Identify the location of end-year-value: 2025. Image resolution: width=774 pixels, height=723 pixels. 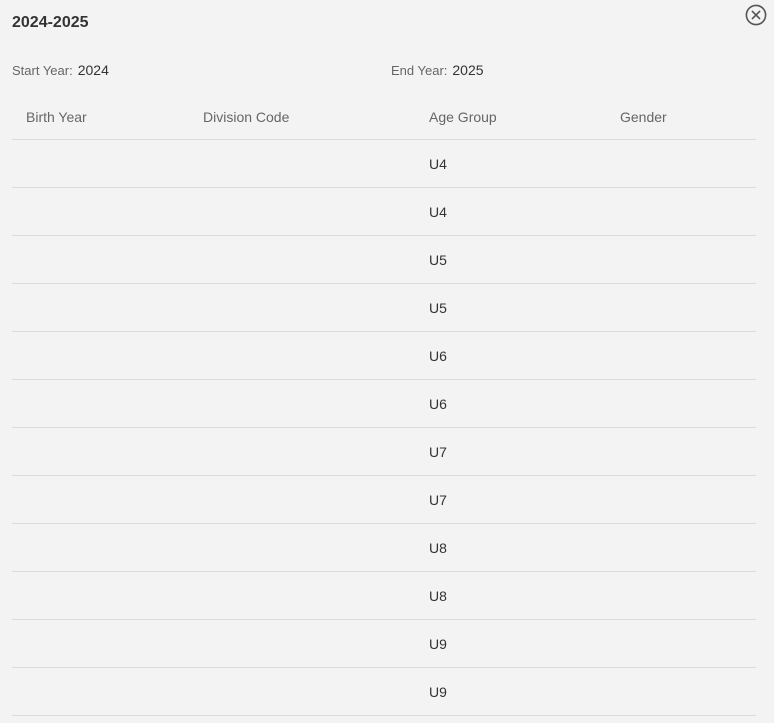
(468, 70).